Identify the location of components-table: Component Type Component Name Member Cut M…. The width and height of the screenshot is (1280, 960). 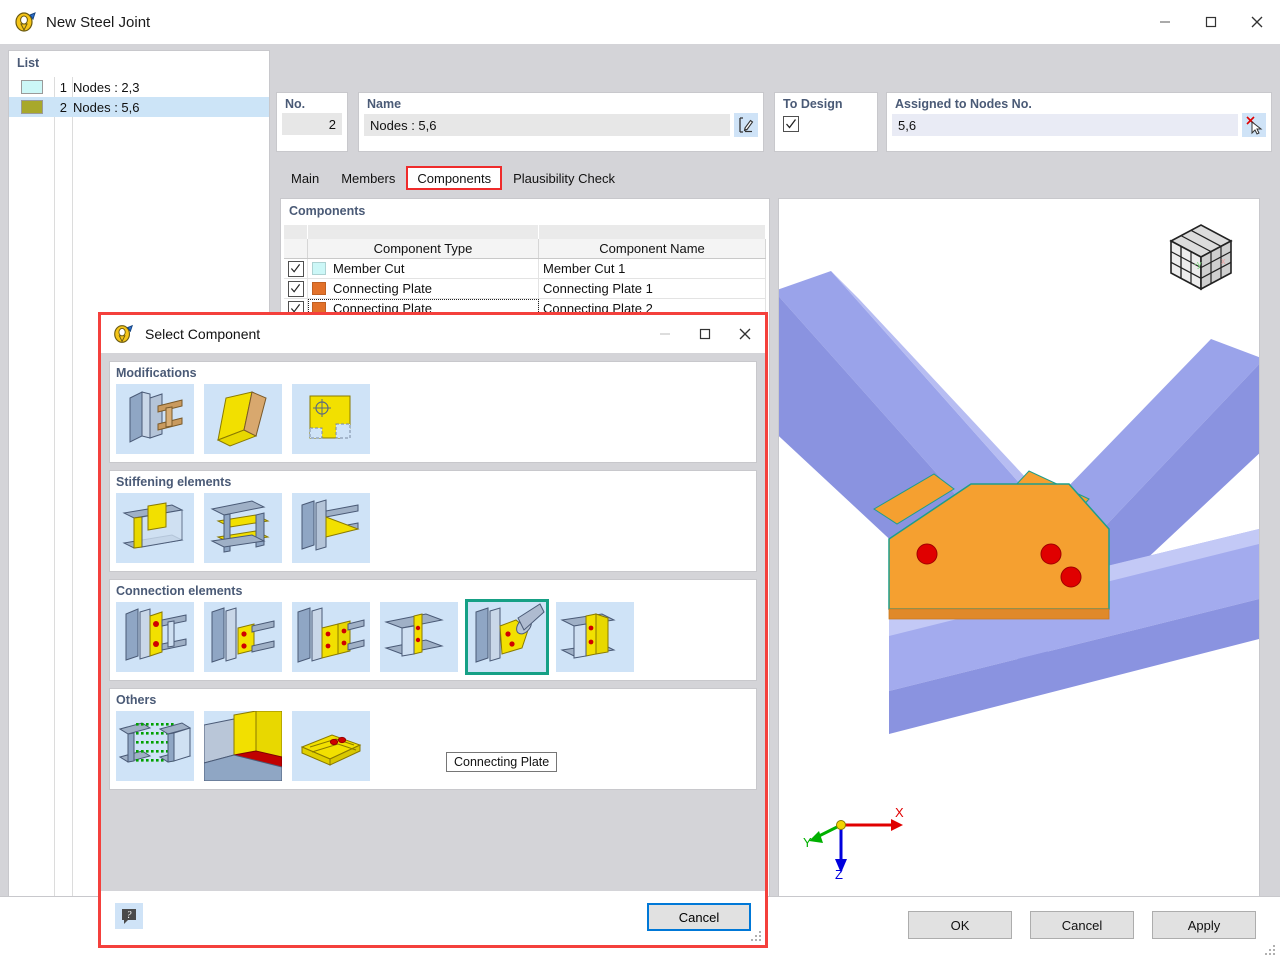
(525, 272).